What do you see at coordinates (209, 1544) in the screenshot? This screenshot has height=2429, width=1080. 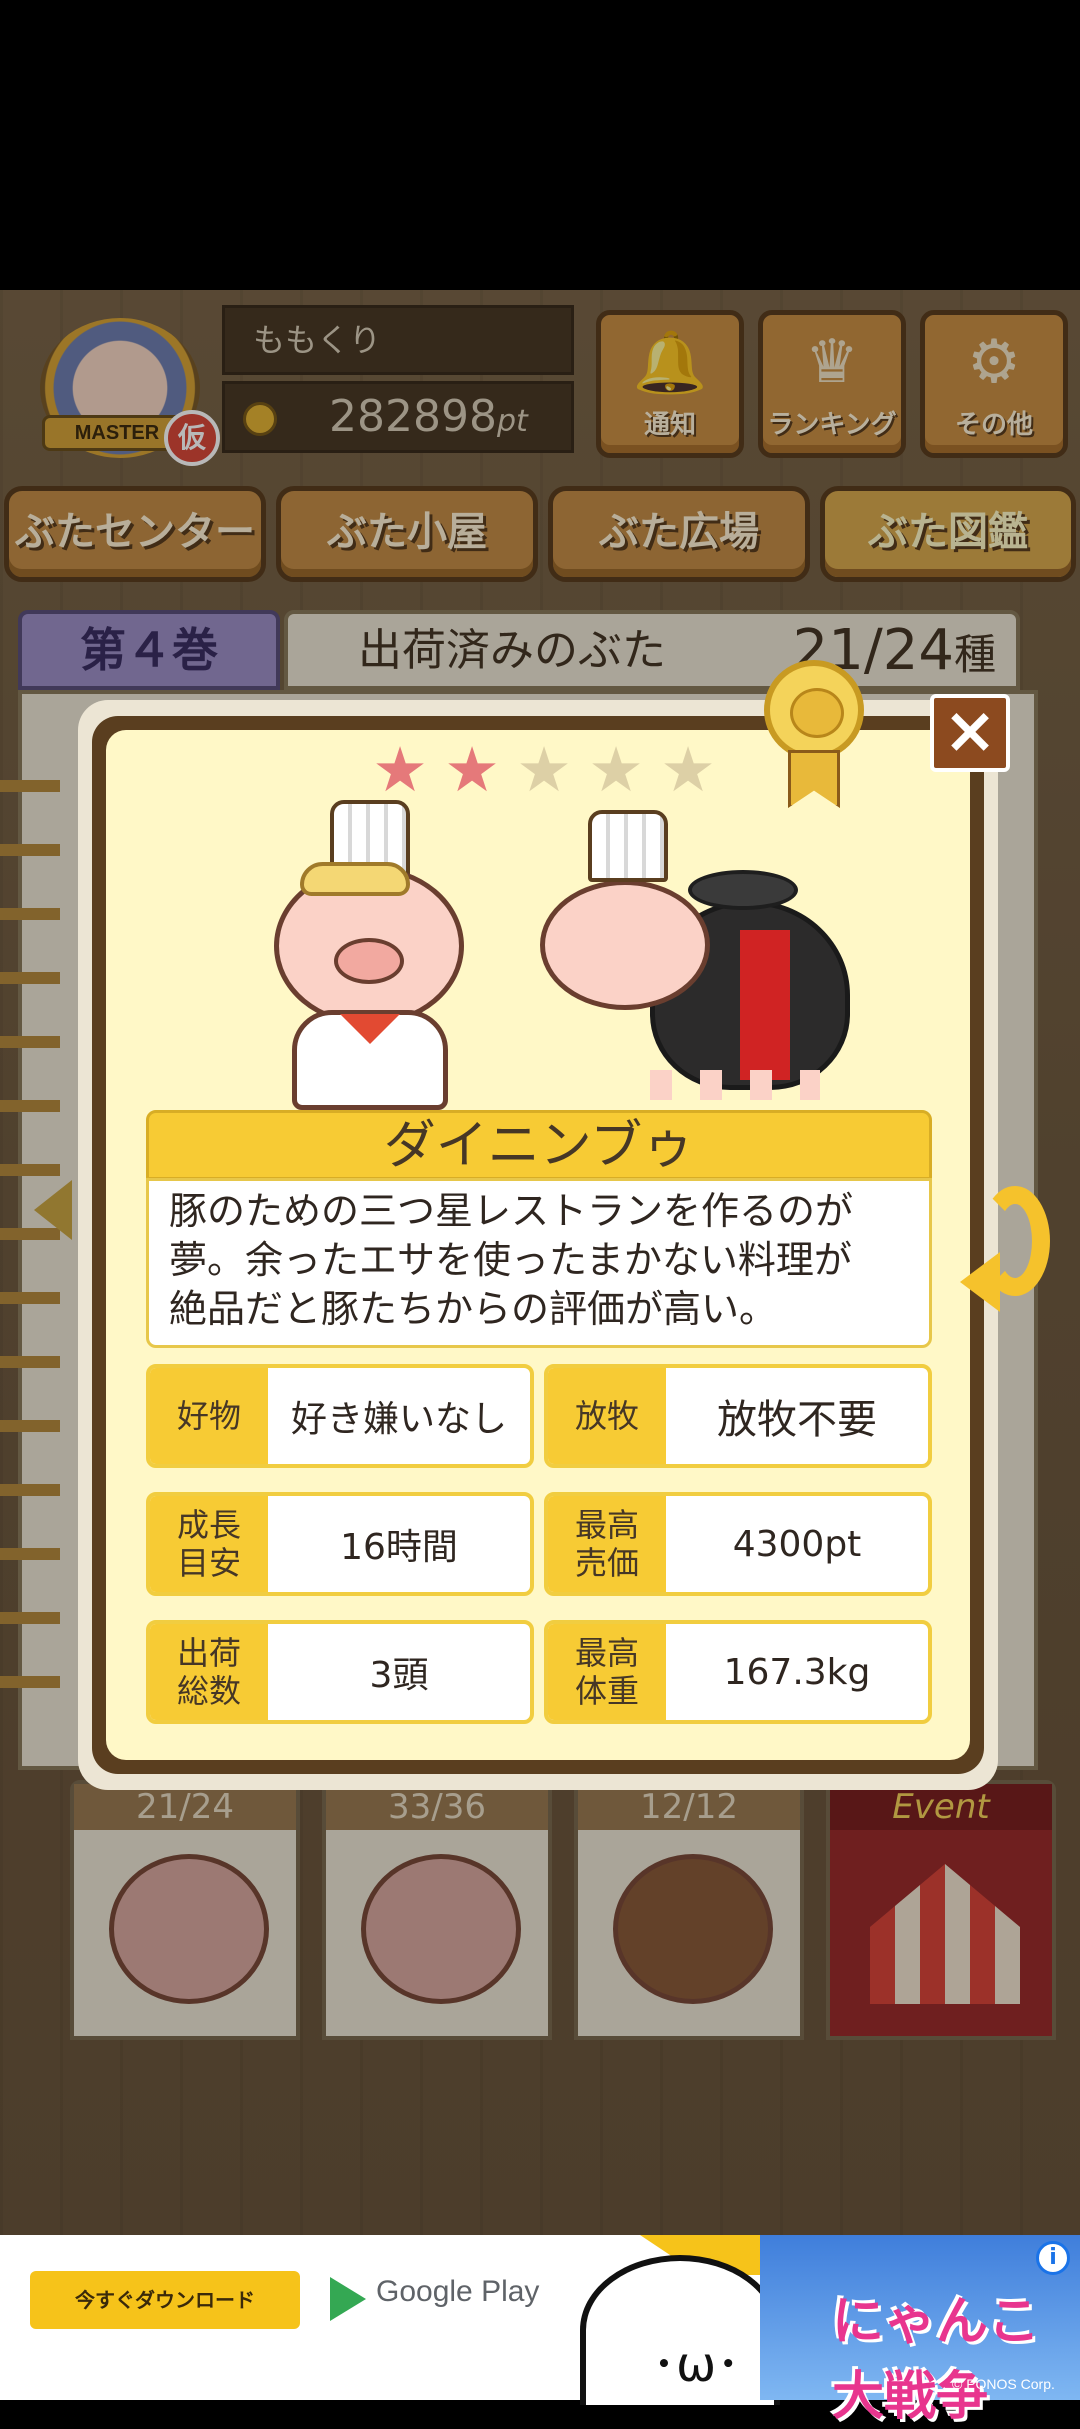 I see `stat-label: 成長 目安` at bounding box center [209, 1544].